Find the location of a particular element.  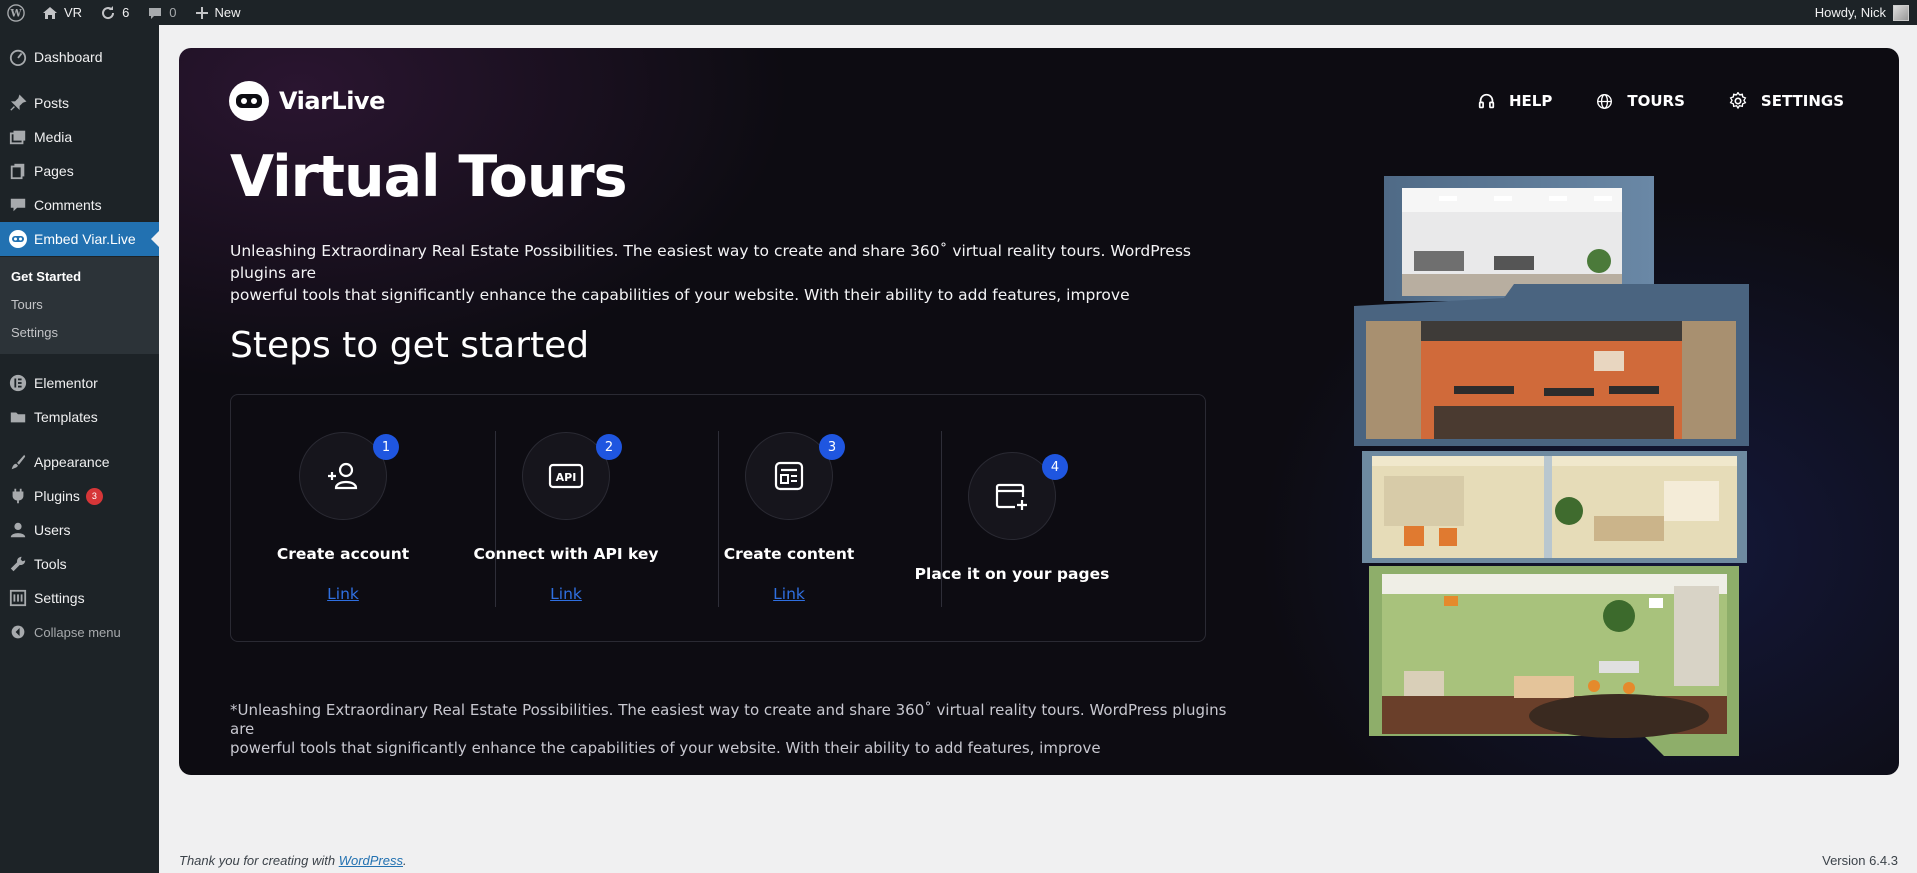

wordpress-link: WordPress is located at coordinates (371, 860).